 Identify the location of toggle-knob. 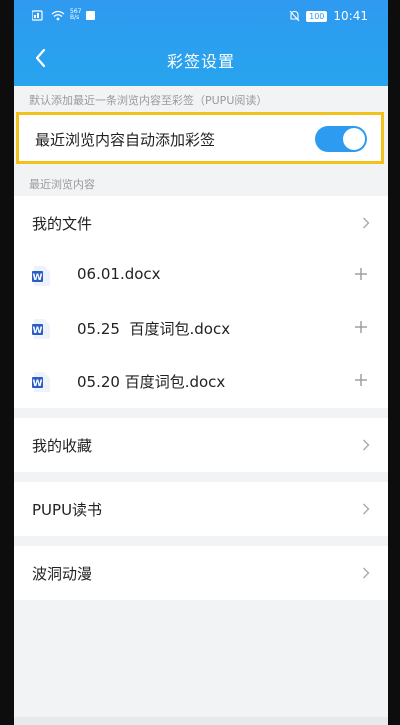
(354, 139).